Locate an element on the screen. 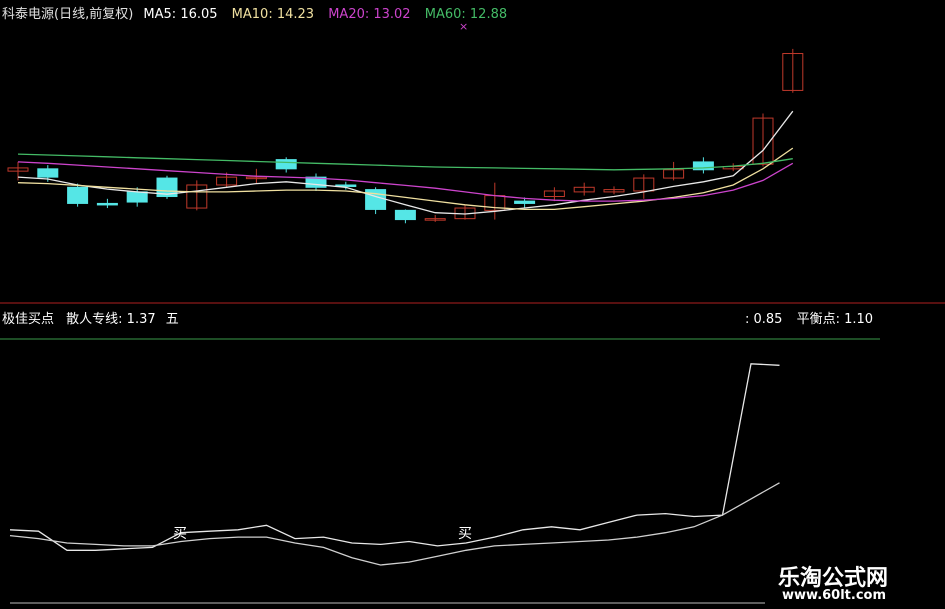  ma60-value: MA60: 12.88 is located at coordinates (466, 14).